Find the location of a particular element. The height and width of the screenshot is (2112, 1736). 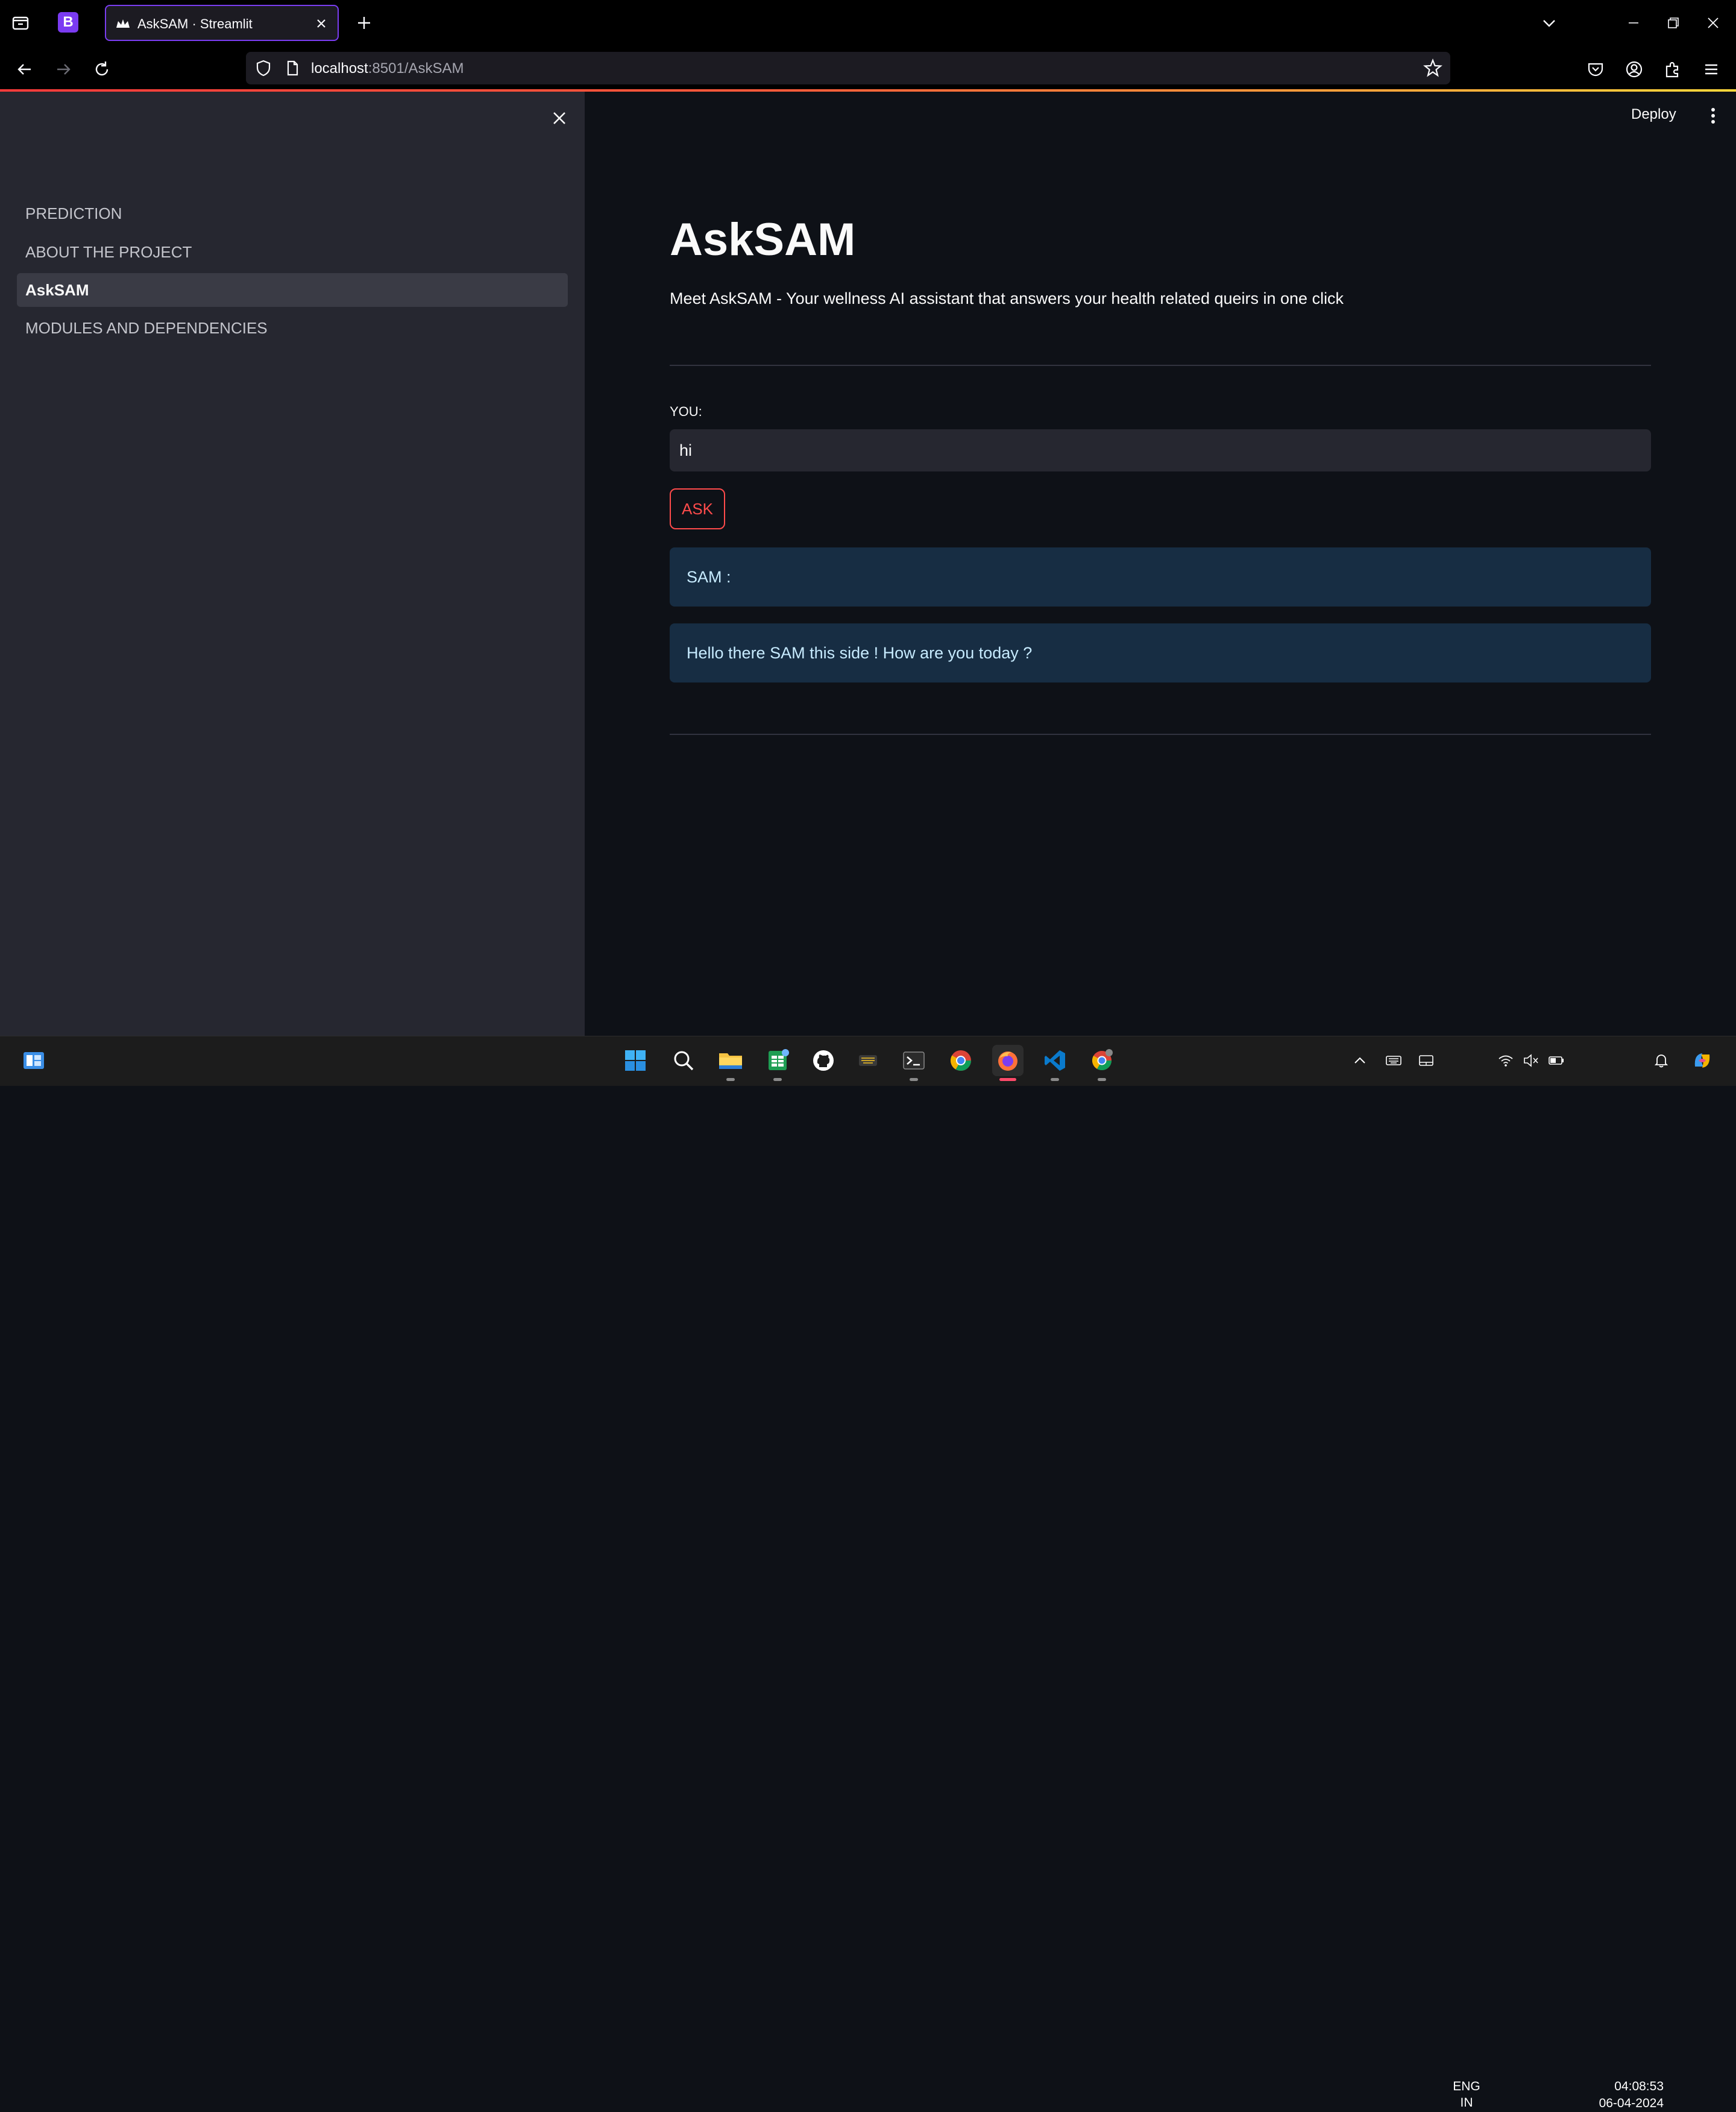

vscode-icon is located at coordinates (1055, 1063).